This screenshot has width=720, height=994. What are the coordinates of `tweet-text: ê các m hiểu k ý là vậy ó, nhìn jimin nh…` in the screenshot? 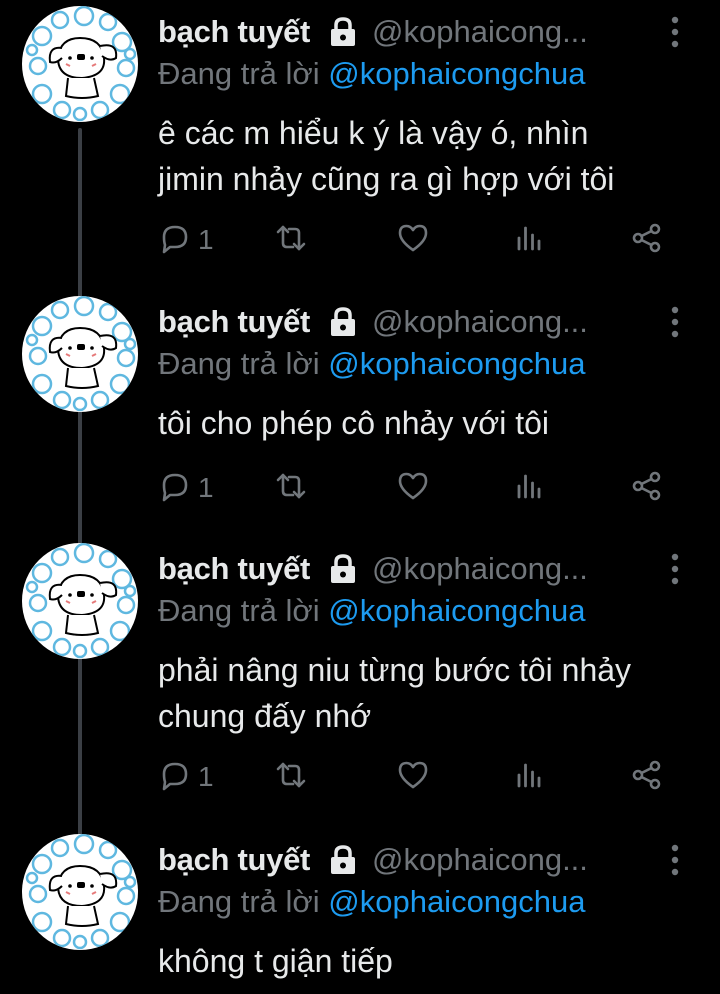 It's located at (430, 156).